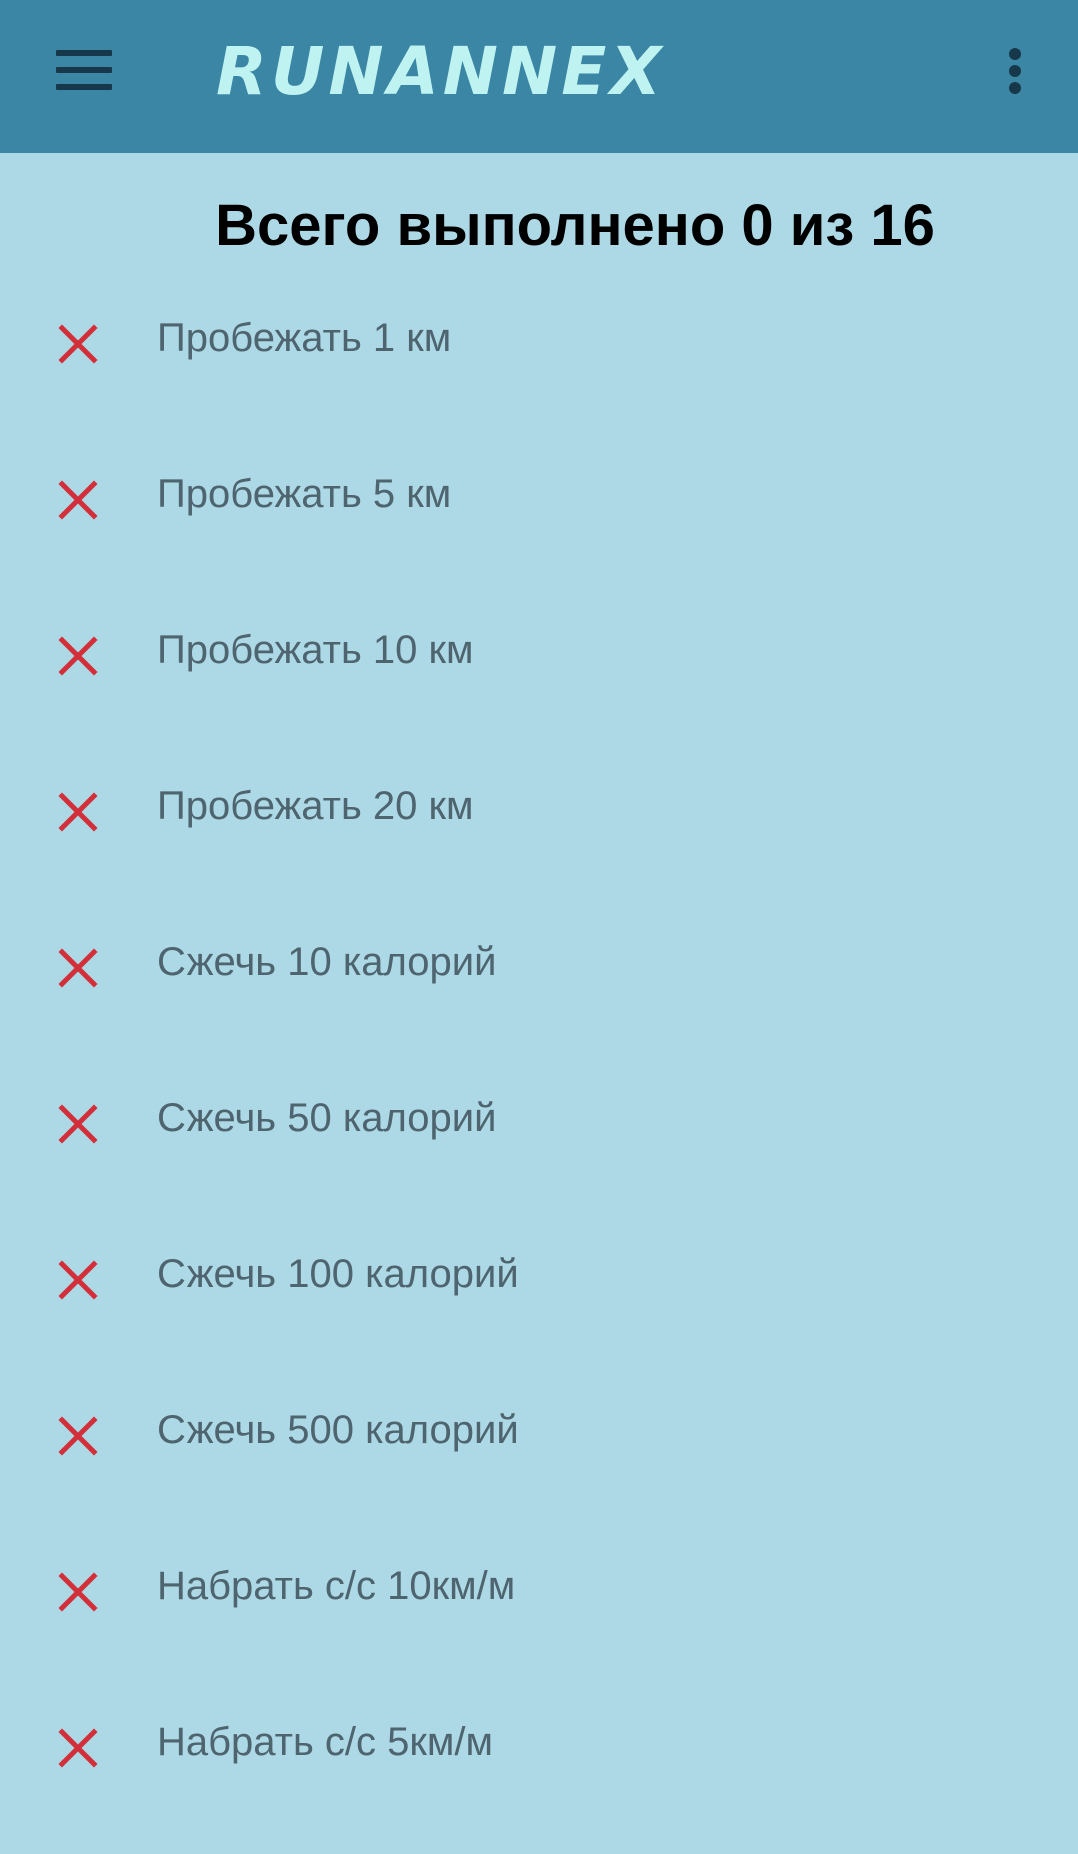 The height and width of the screenshot is (1854, 1078). I want to click on achievement-item: Сжечь 50 калорий, so click(539, 1152).